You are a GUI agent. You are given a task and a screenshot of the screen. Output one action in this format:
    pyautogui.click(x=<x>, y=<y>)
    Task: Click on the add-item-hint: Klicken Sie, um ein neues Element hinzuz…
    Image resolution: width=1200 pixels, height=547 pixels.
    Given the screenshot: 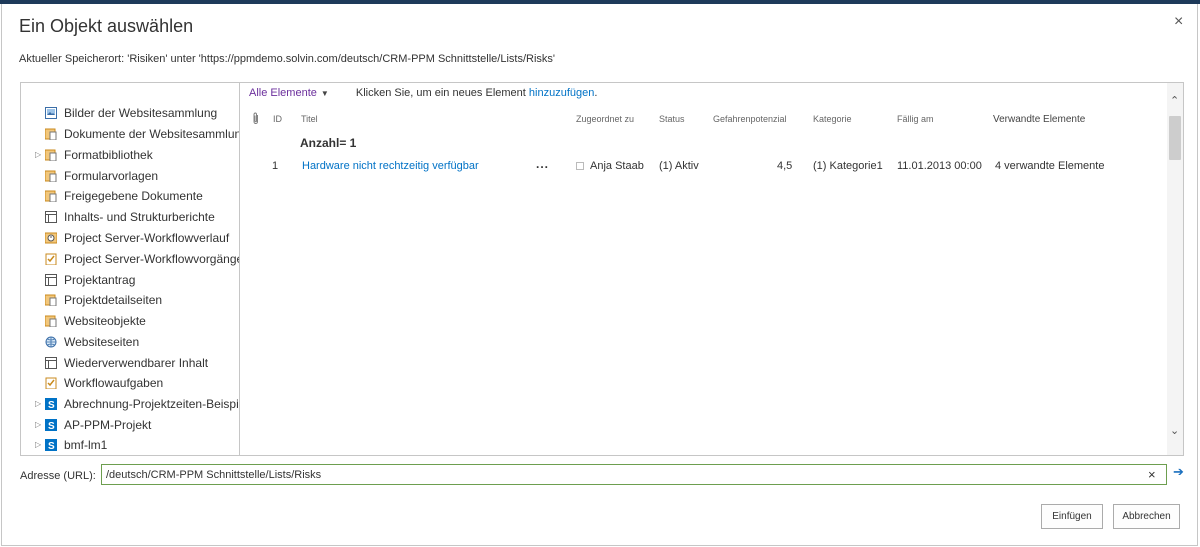 What is the action you would take?
    pyautogui.click(x=477, y=93)
    